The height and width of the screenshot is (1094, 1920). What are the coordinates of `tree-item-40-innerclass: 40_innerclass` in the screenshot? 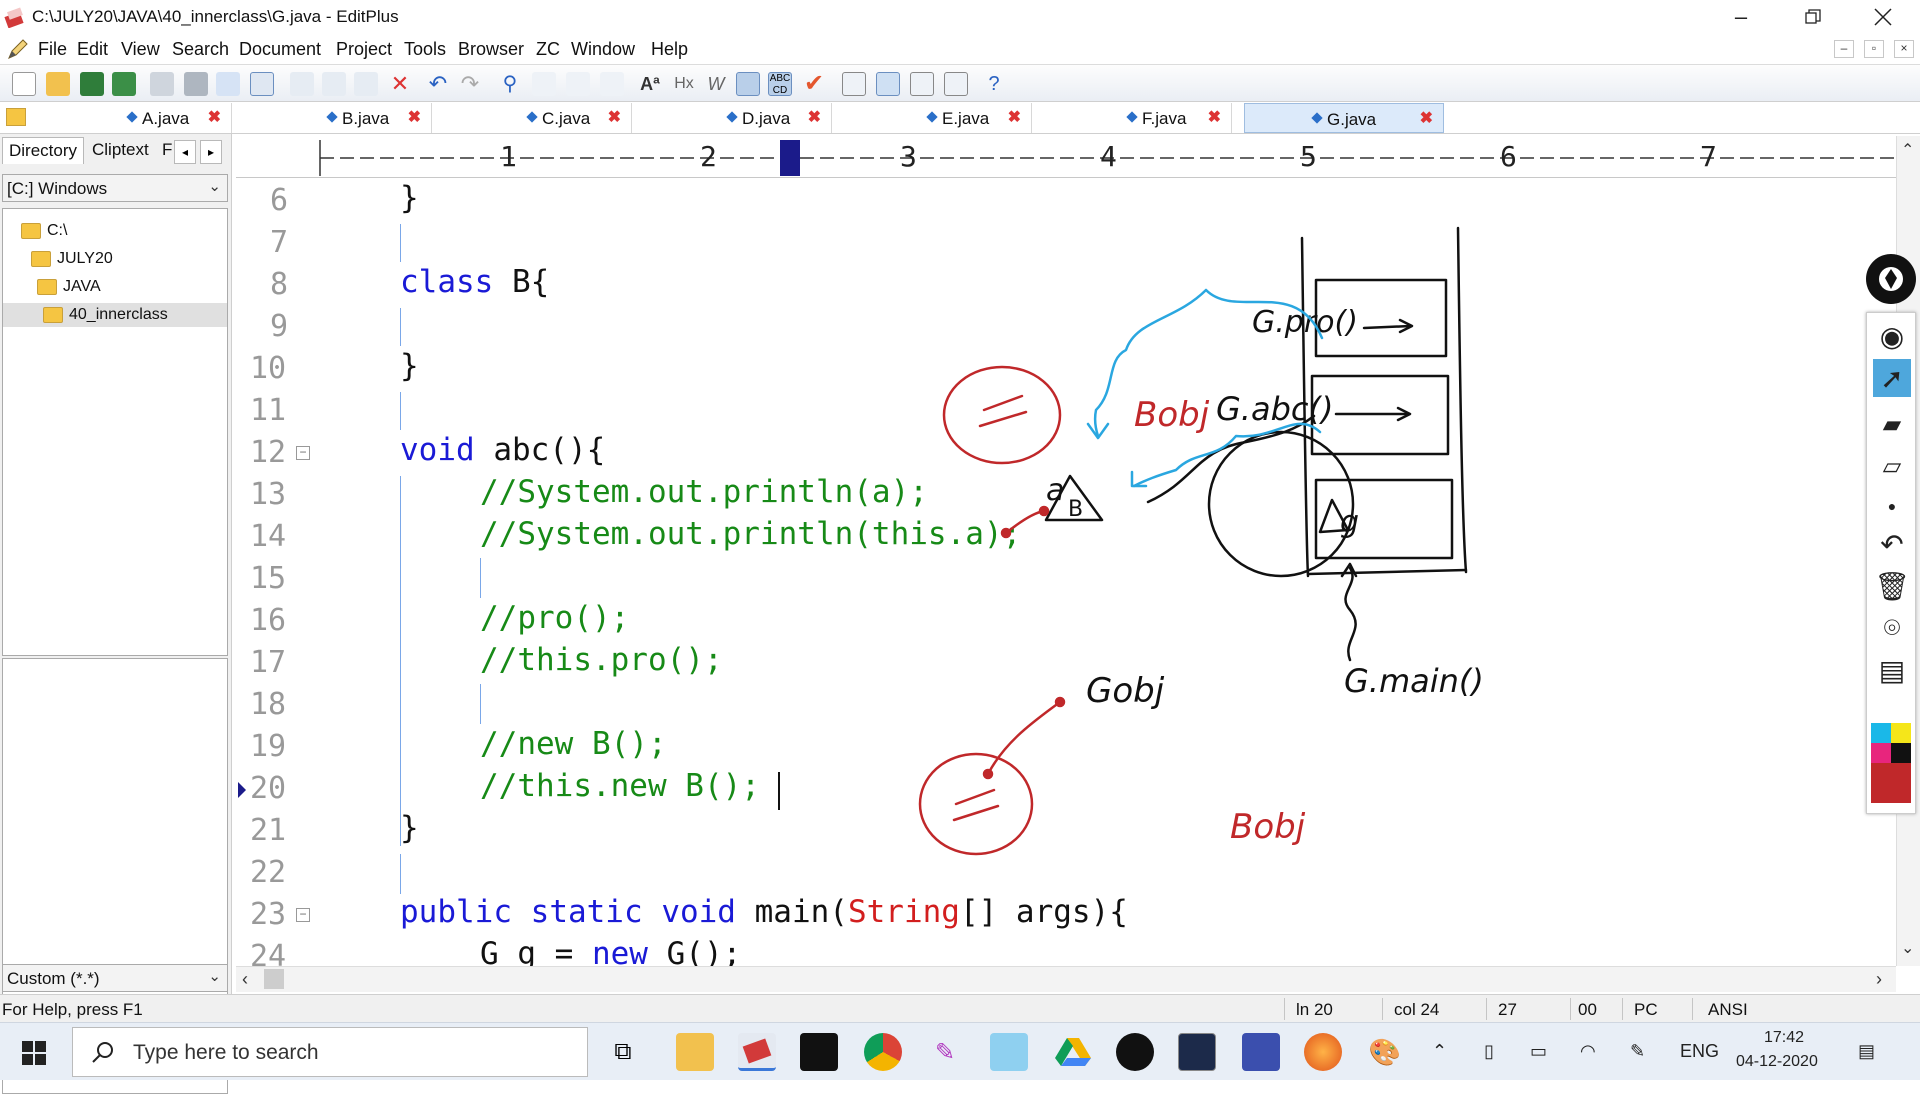 It's located at (115, 315).